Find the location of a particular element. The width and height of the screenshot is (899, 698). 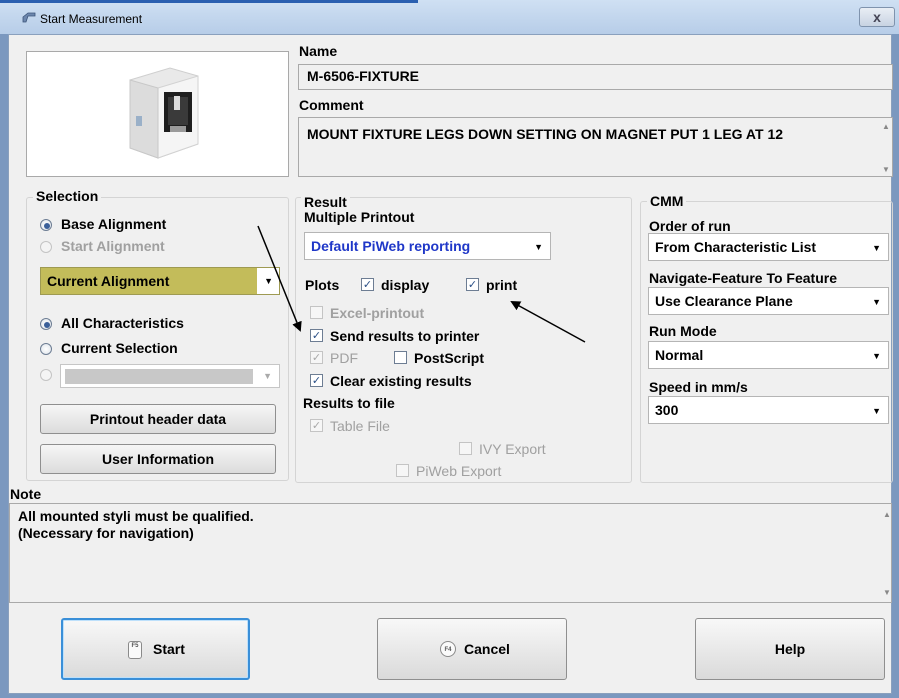

multiple-printout-value: Default PiWeb reporting is located at coordinates (391, 246).